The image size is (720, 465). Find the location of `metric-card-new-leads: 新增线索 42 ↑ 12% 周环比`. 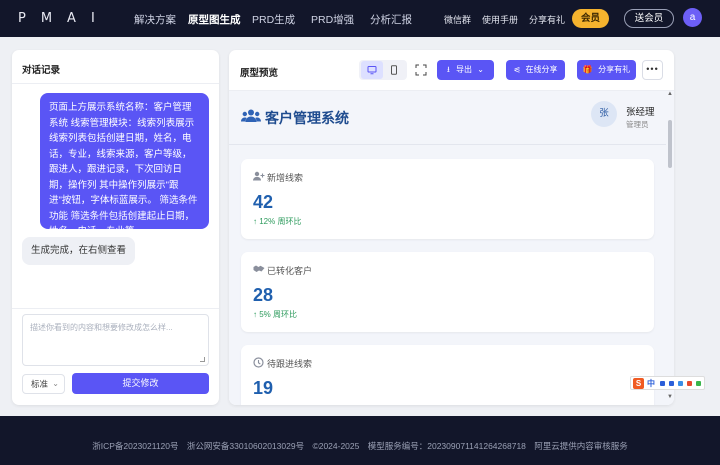

metric-card-new-leads: 新增线索 42 ↑ 12% 周环比 is located at coordinates (447, 199).